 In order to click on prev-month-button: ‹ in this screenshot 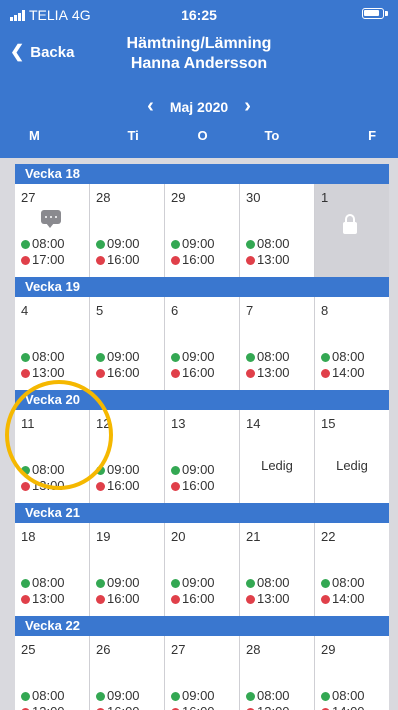, I will do `click(150, 106)`.